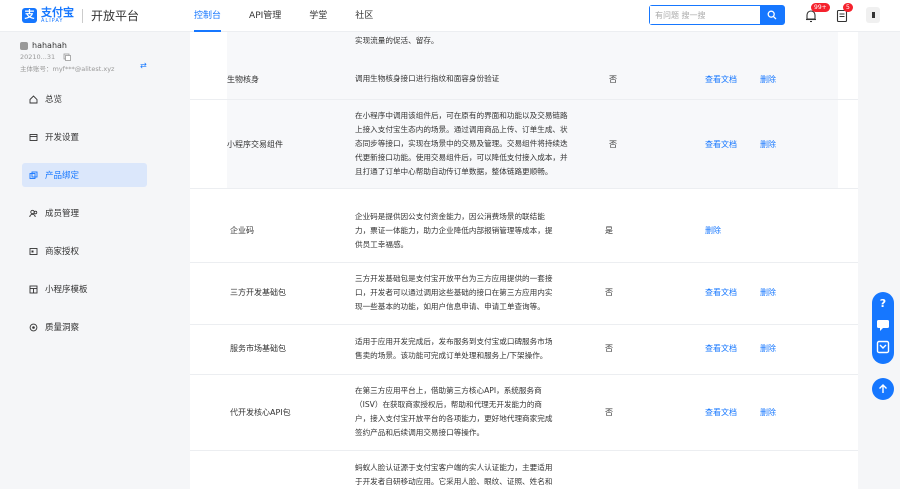  I want to click on account-row: 主体账号：myf***@alitest.xyz, so click(90, 68).